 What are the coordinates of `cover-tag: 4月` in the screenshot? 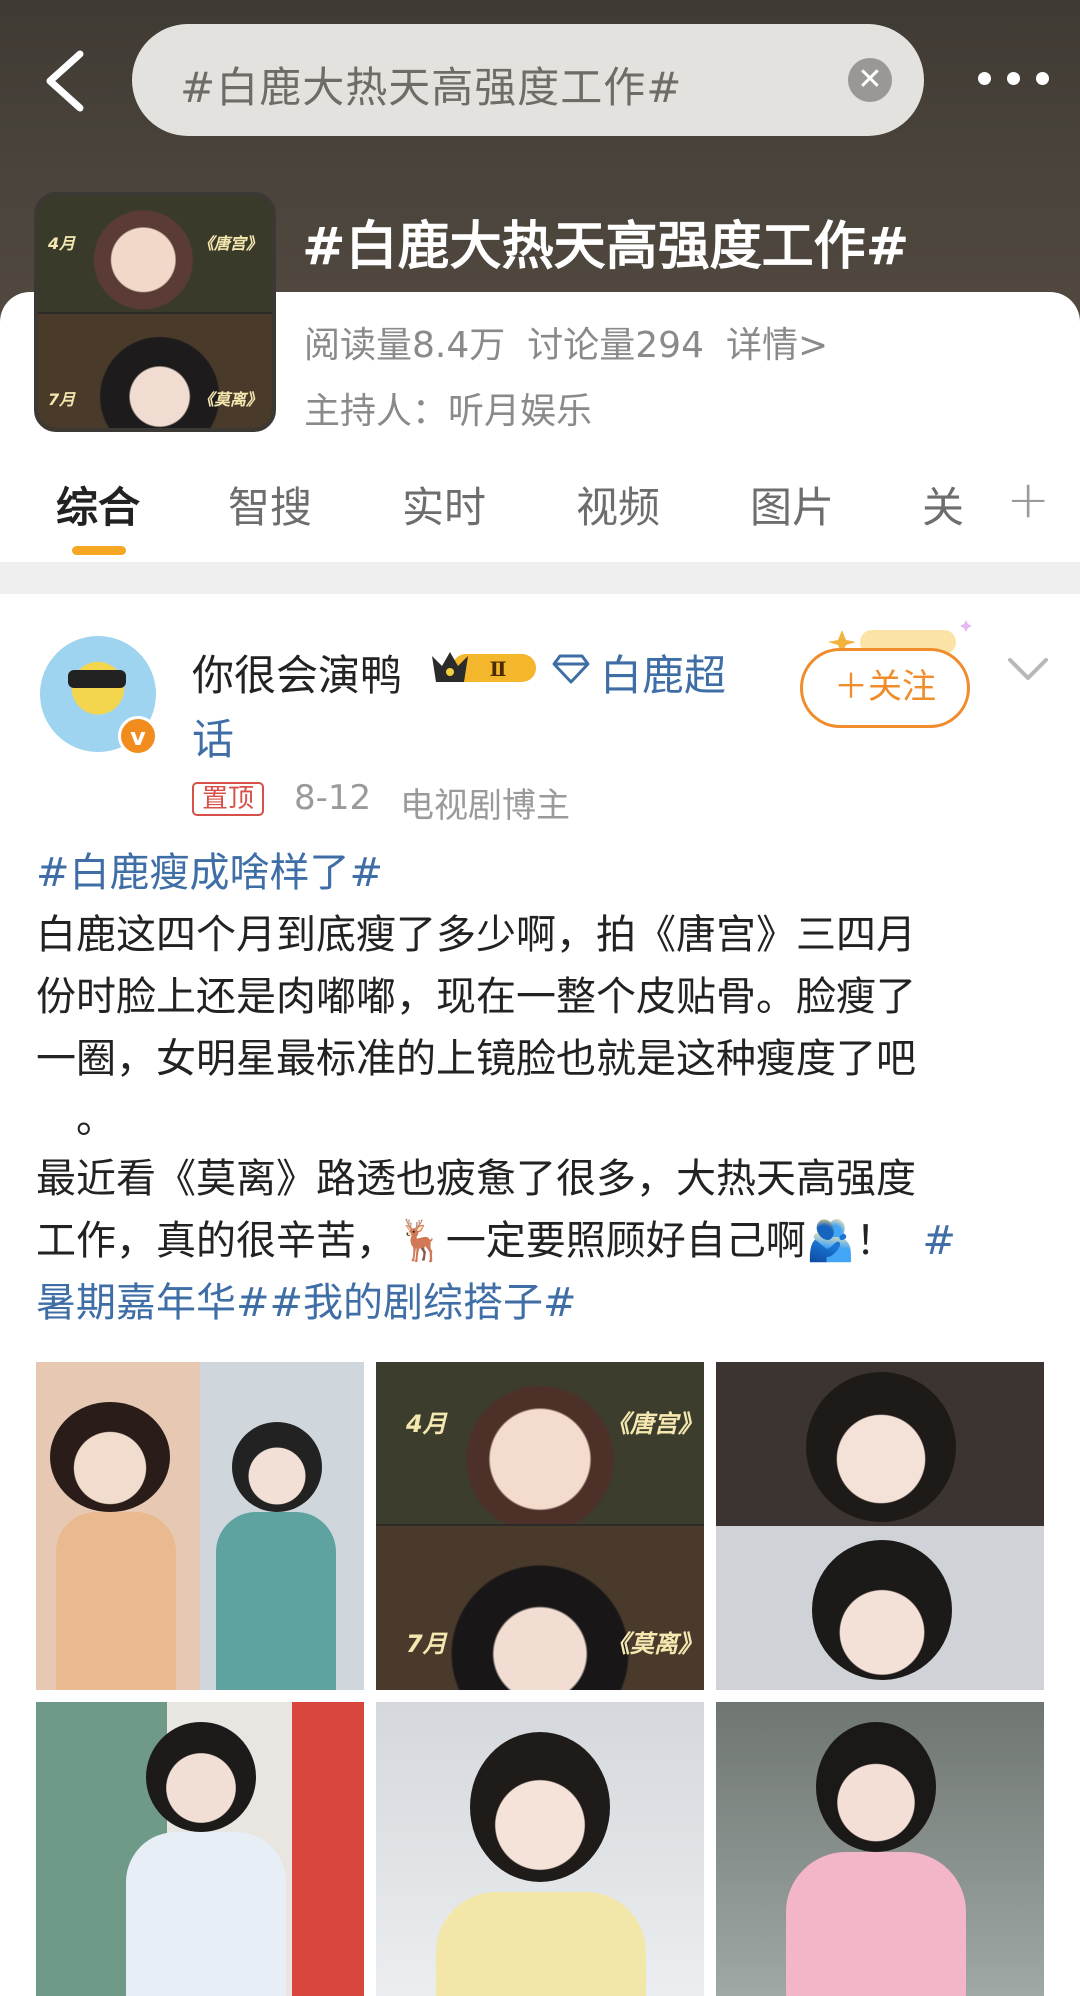 It's located at (62, 243).